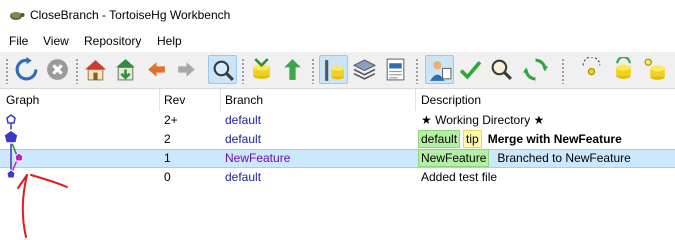  I want to click on patch-button, so click(623, 69).